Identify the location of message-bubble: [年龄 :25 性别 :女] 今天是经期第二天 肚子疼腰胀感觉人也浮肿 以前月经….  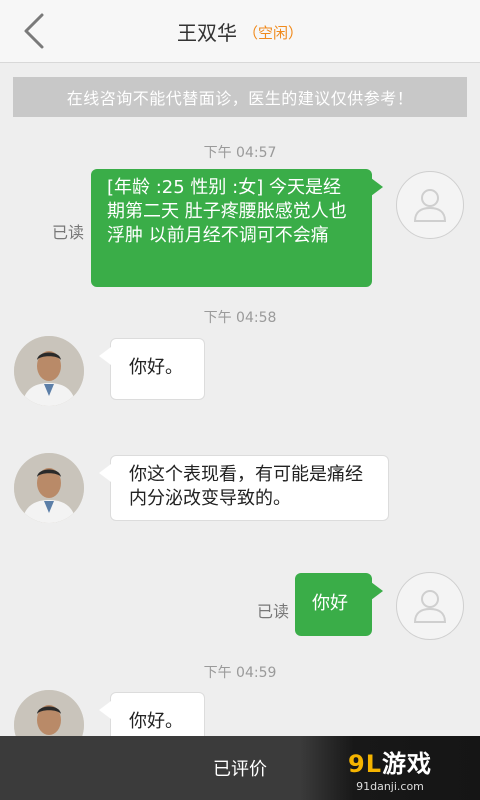
(231, 228).